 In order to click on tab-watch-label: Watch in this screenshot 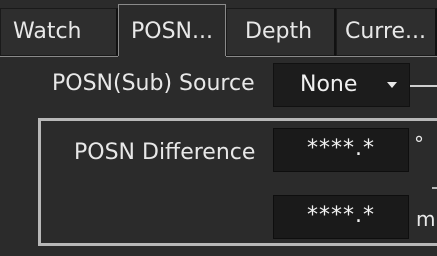, I will do `click(47, 31)`.